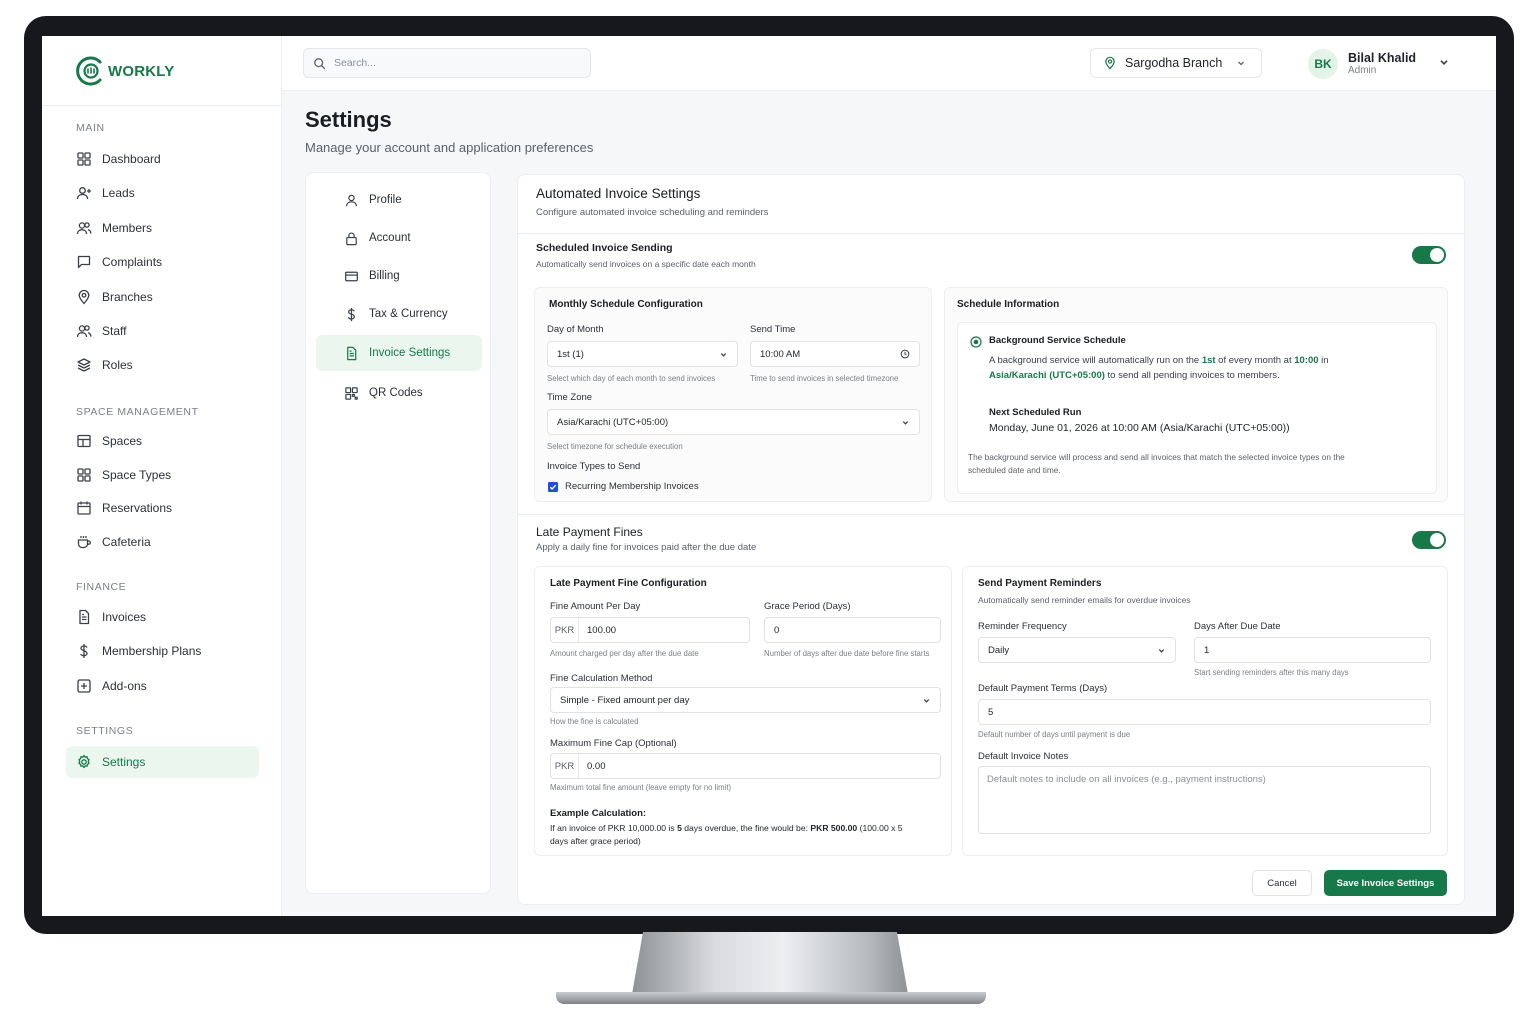  I want to click on user-menu: BK Bilal Khalid Admin, so click(1362, 64).